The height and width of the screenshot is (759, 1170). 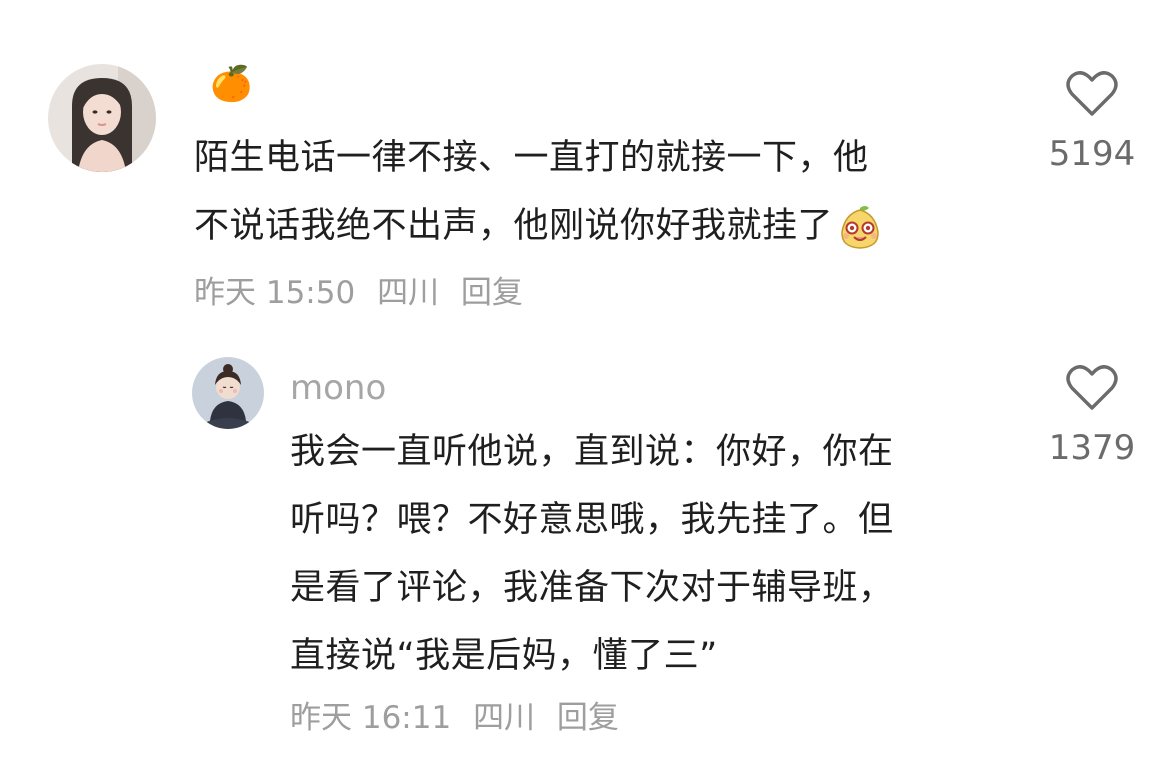 What do you see at coordinates (454, 718) in the screenshot?
I see `comment-meta: 昨天 16:11 四川 回复` at bounding box center [454, 718].